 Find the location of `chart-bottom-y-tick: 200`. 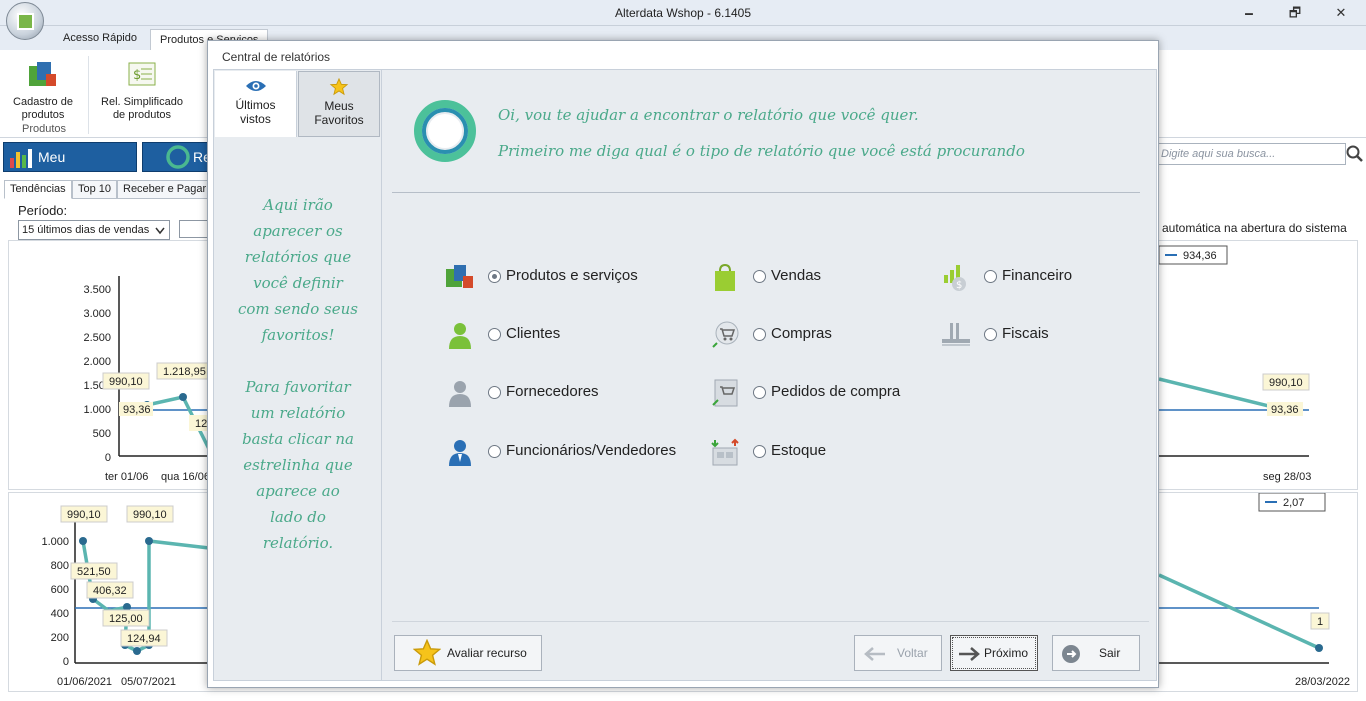

chart-bottom-y-tick: 200 is located at coordinates (60, 638).